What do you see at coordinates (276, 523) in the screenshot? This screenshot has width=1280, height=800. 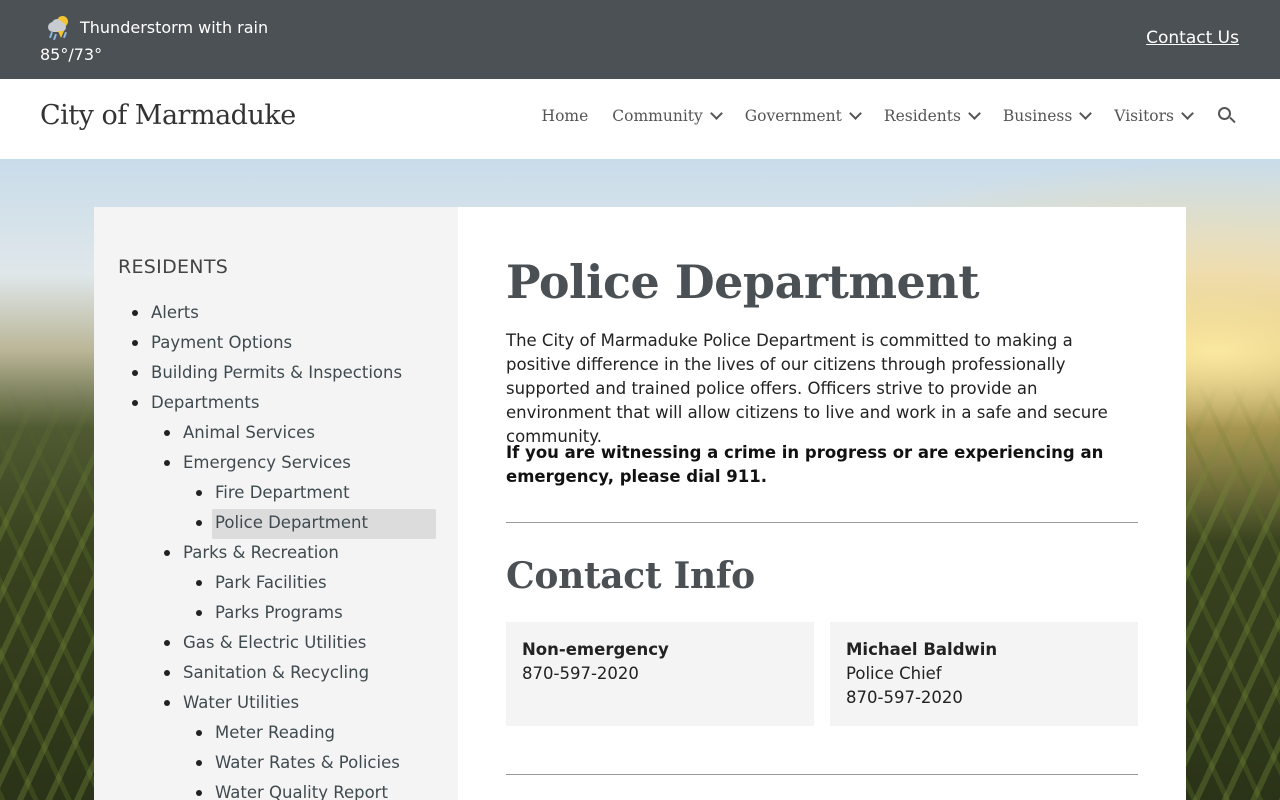 I see `sidebar-item-police-department: Police Department` at bounding box center [276, 523].